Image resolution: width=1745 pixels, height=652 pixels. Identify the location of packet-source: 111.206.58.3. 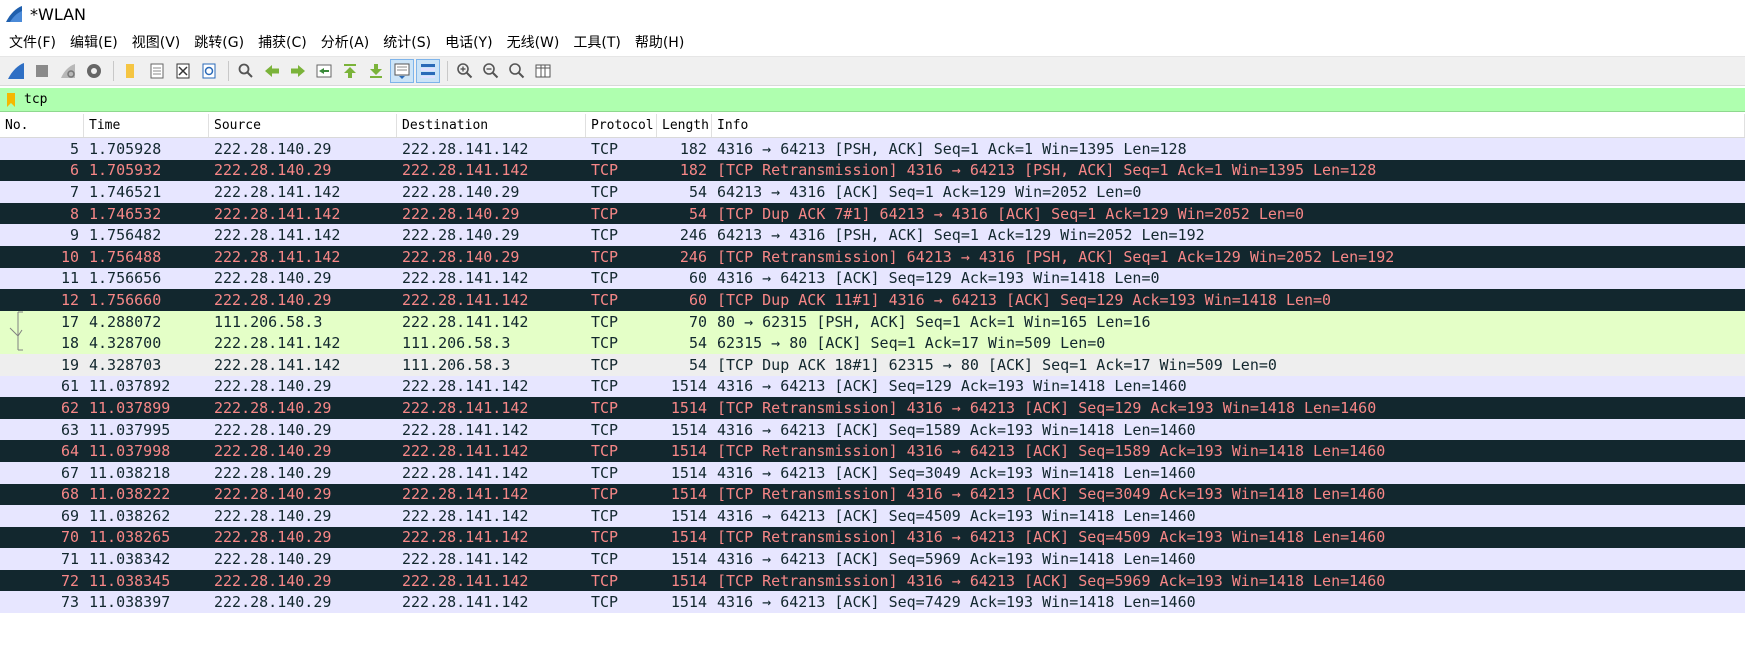
(268, 321).